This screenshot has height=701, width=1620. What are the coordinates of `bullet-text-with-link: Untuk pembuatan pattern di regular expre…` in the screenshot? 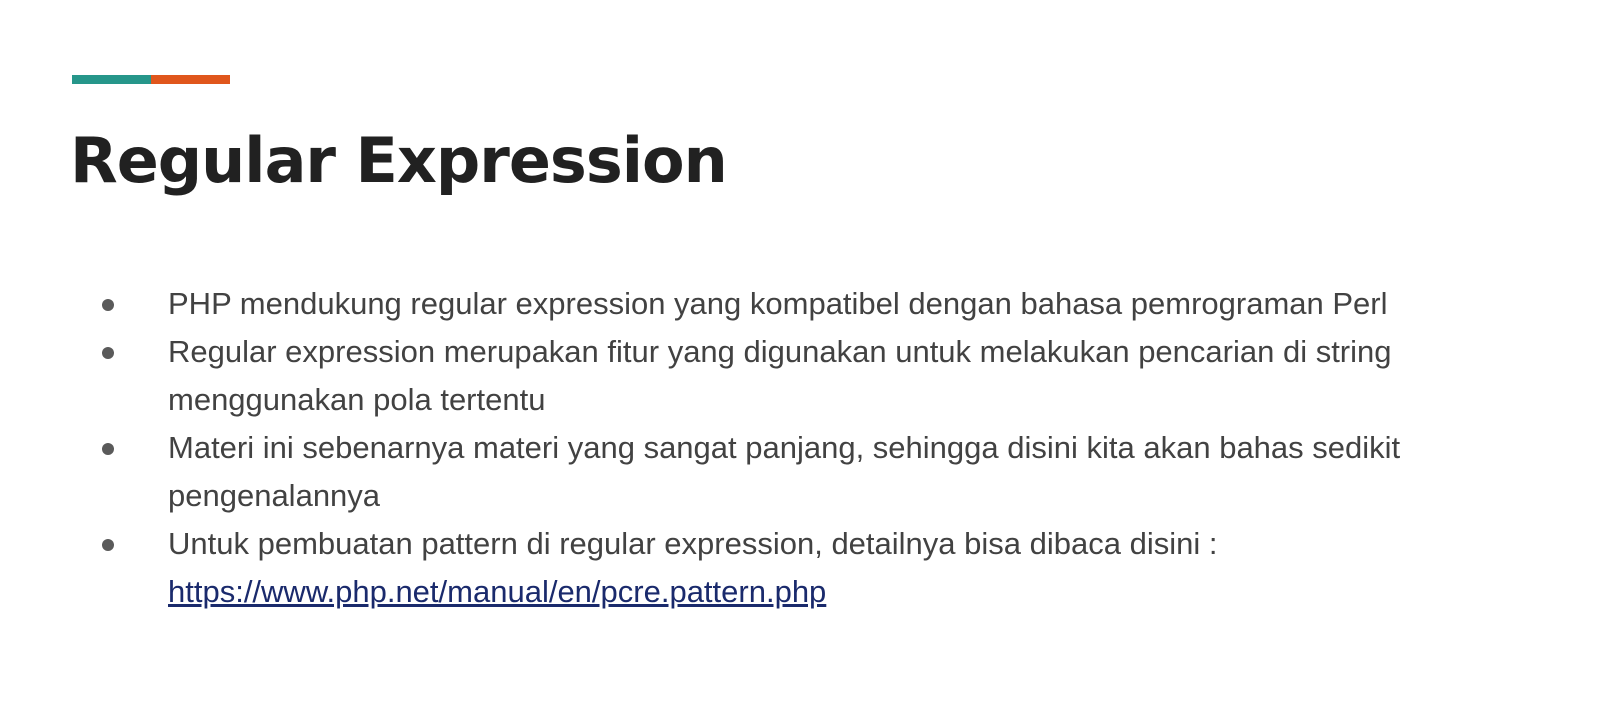 It's located at (864, 568).